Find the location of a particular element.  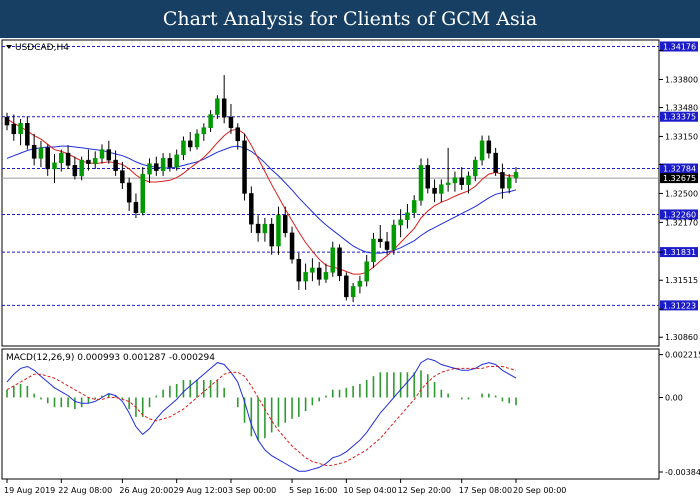

price-tick-label: 1.30860 is located at coordinates (681, 337).